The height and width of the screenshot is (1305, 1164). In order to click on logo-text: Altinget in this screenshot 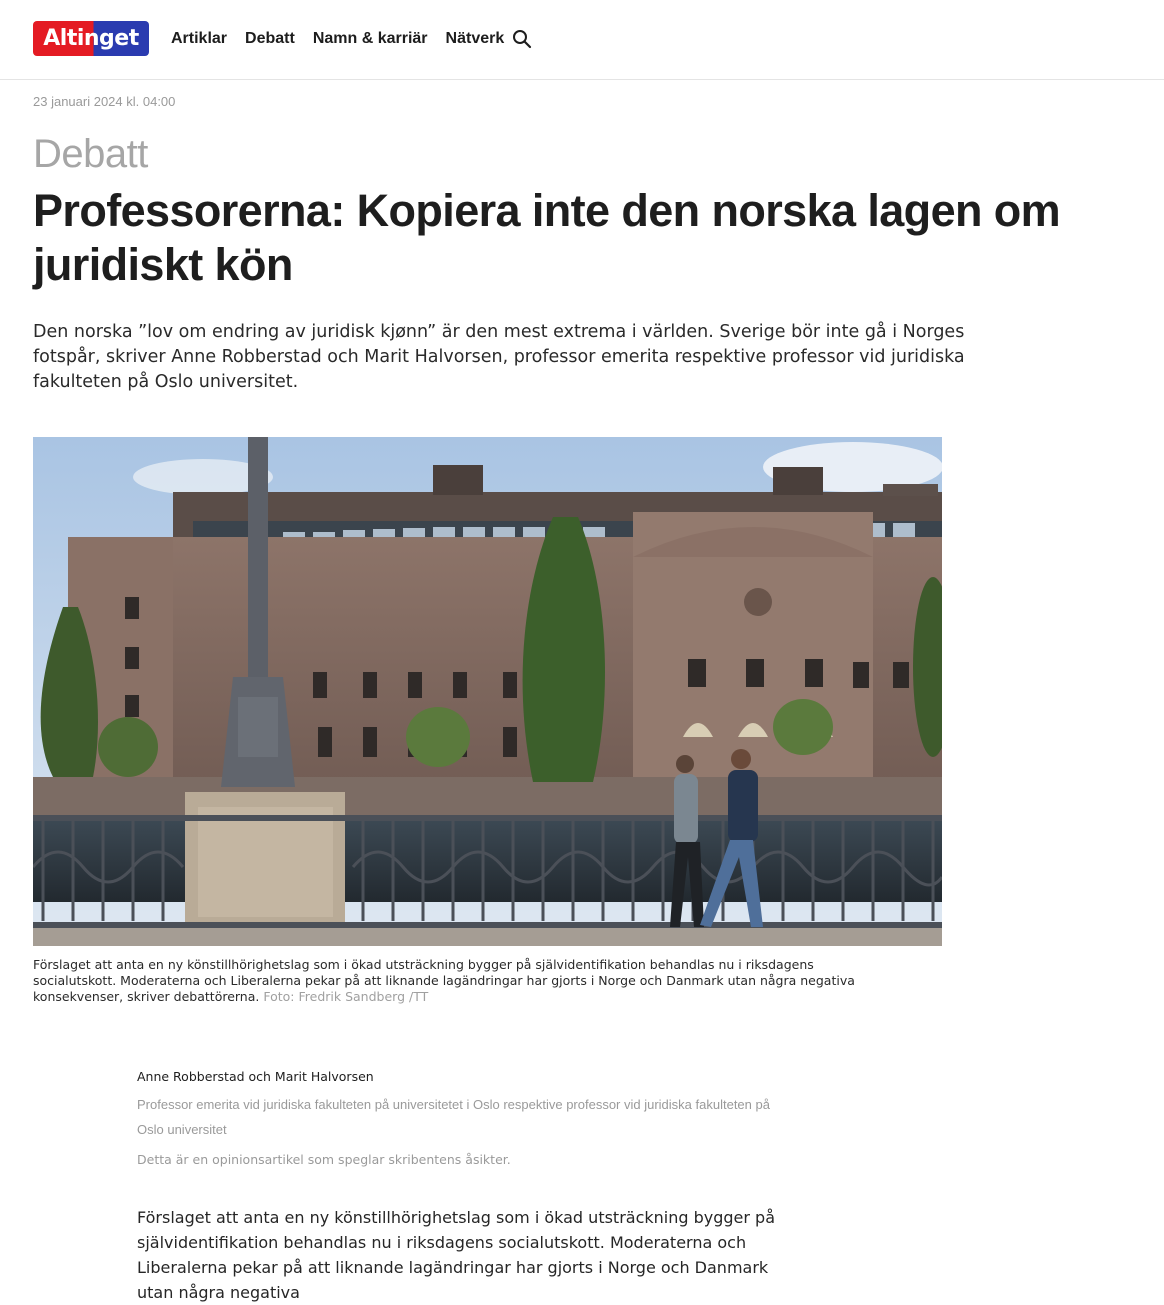, I will do `click(91, 38)`.